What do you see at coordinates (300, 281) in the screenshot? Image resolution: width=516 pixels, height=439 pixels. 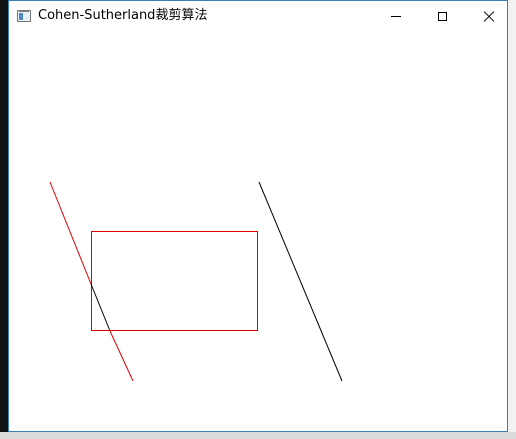 I see `unclipped-line` at bounding box center [300, 281].